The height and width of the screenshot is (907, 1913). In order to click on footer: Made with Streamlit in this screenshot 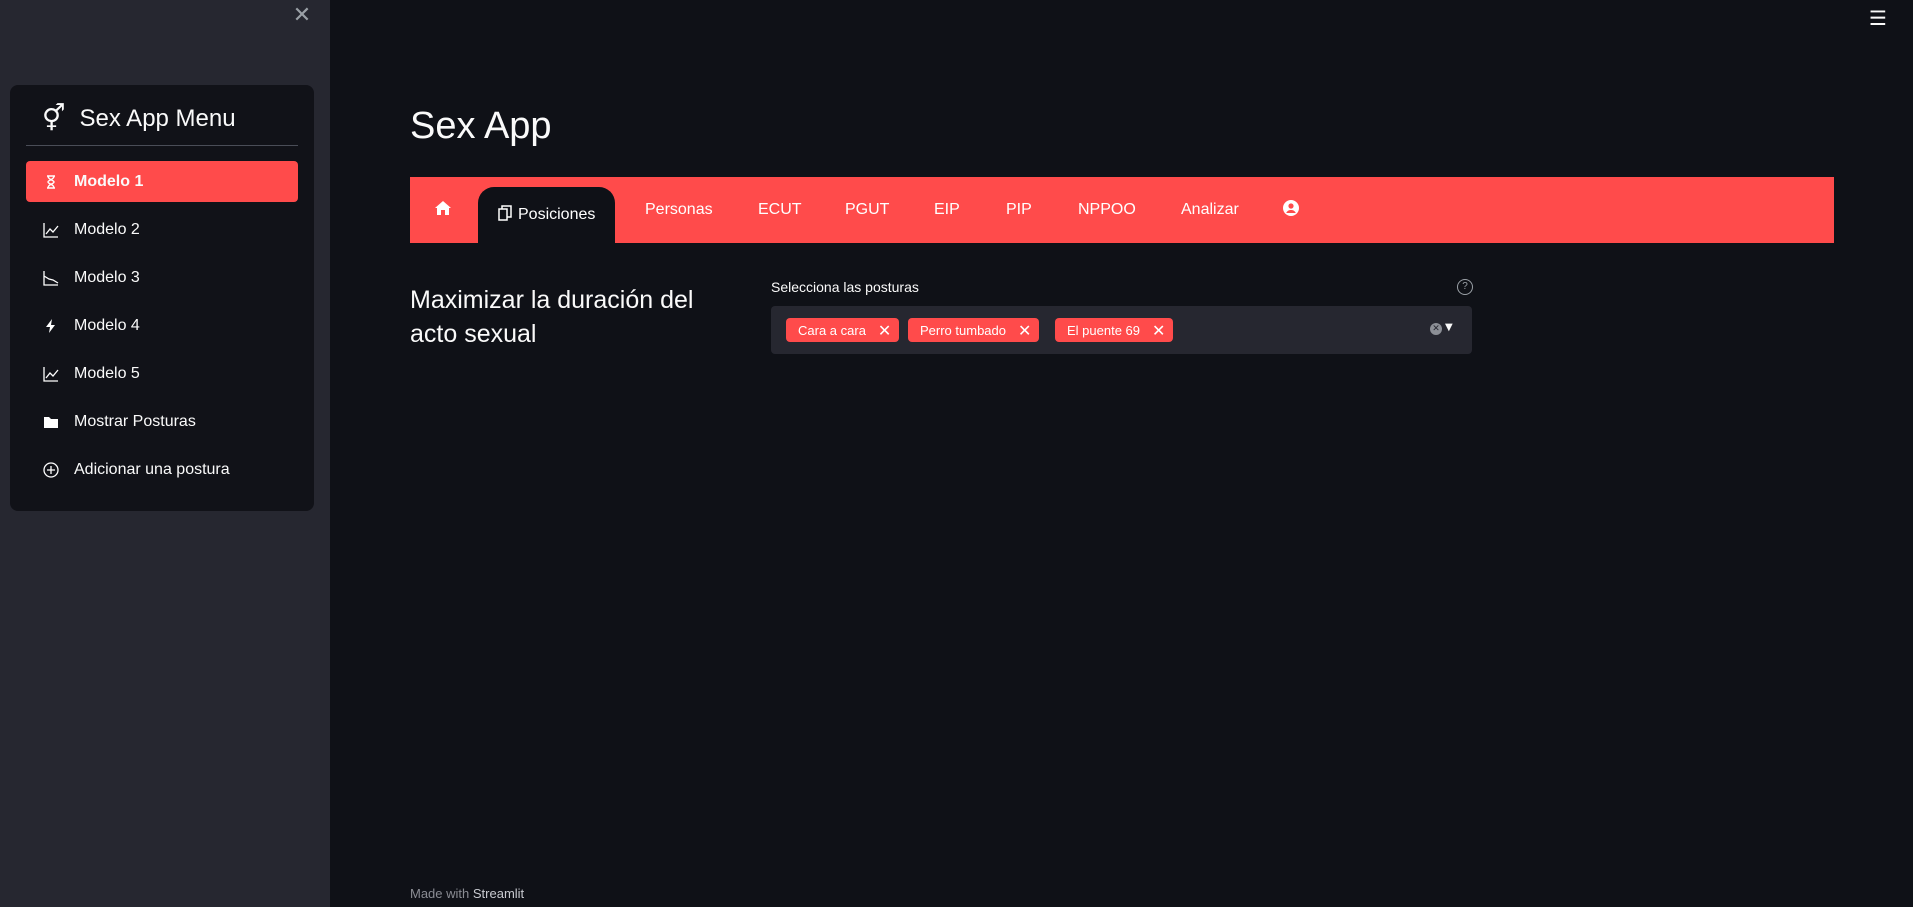, I will do `click(467, 893)`.